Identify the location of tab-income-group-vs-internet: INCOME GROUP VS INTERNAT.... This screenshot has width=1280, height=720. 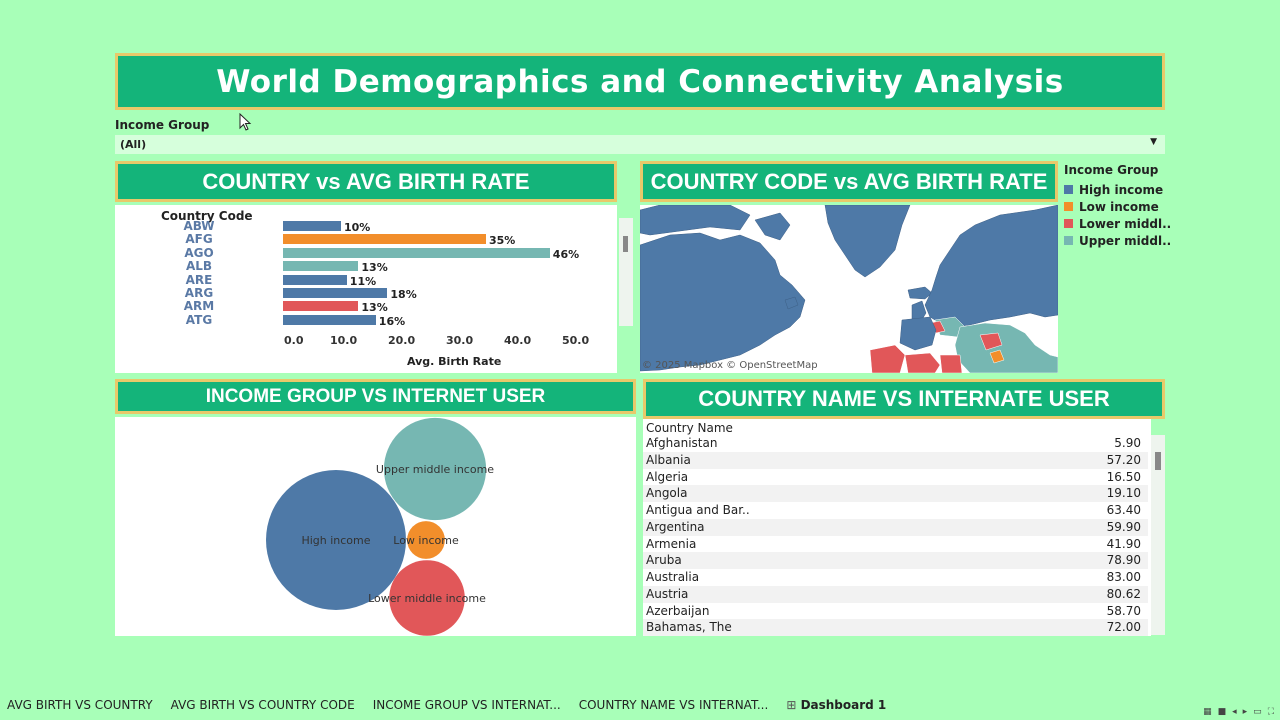
(467, 705).